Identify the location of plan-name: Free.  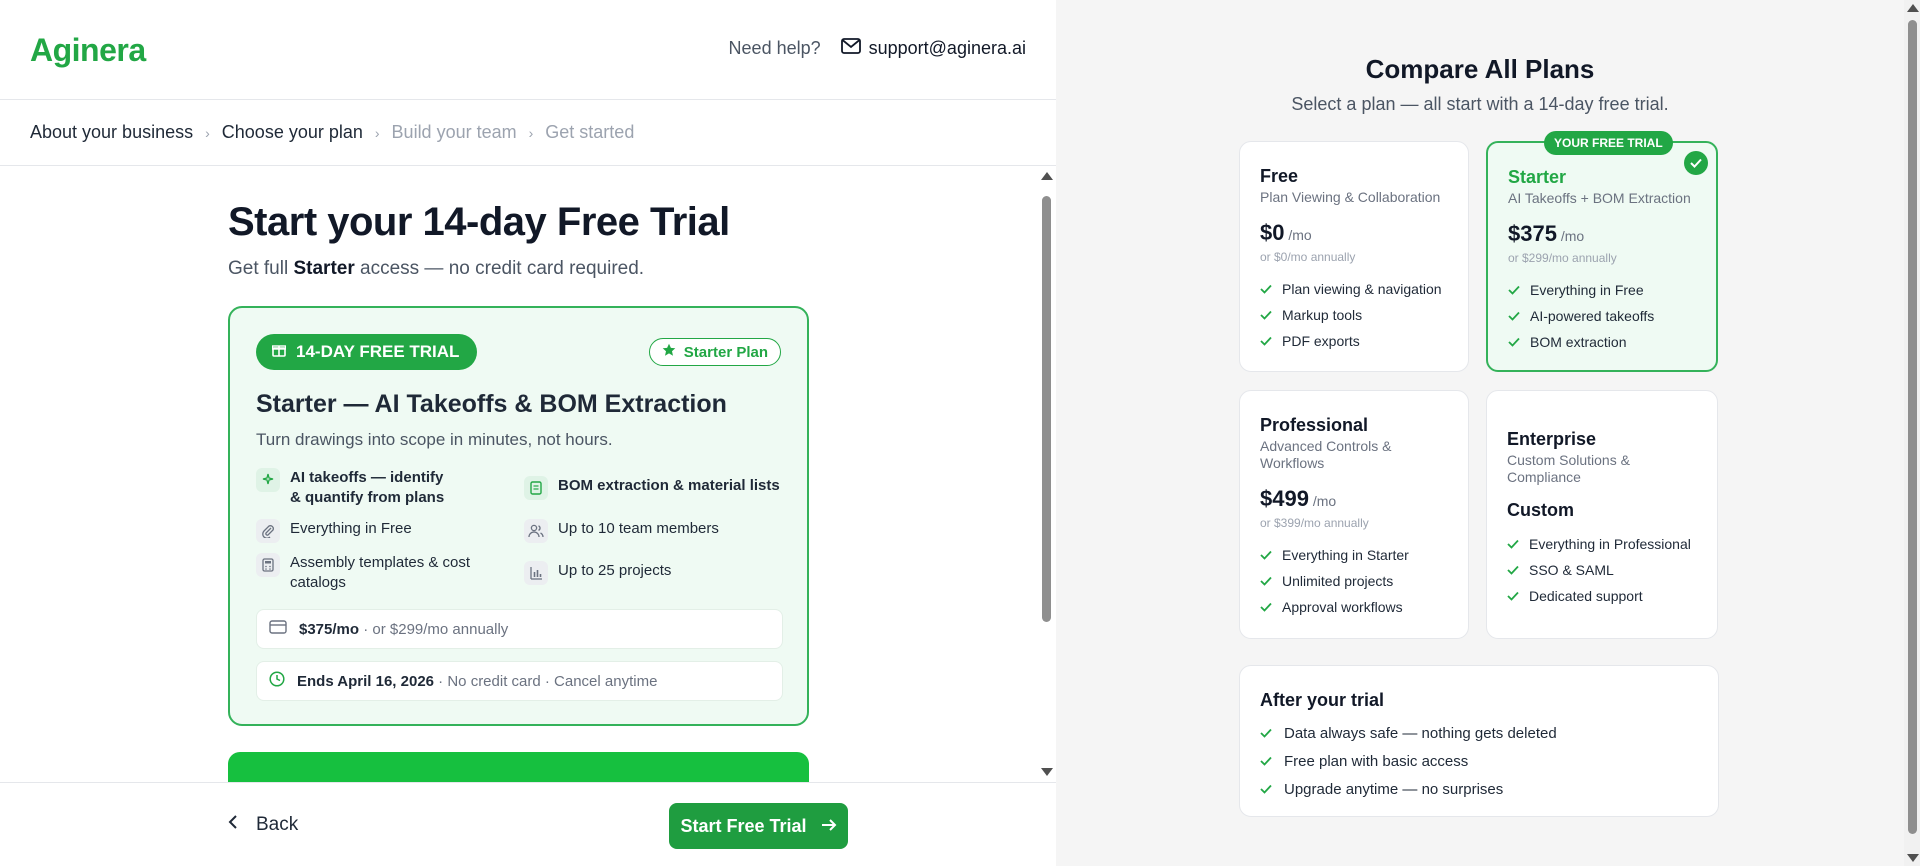
(1279, 176).